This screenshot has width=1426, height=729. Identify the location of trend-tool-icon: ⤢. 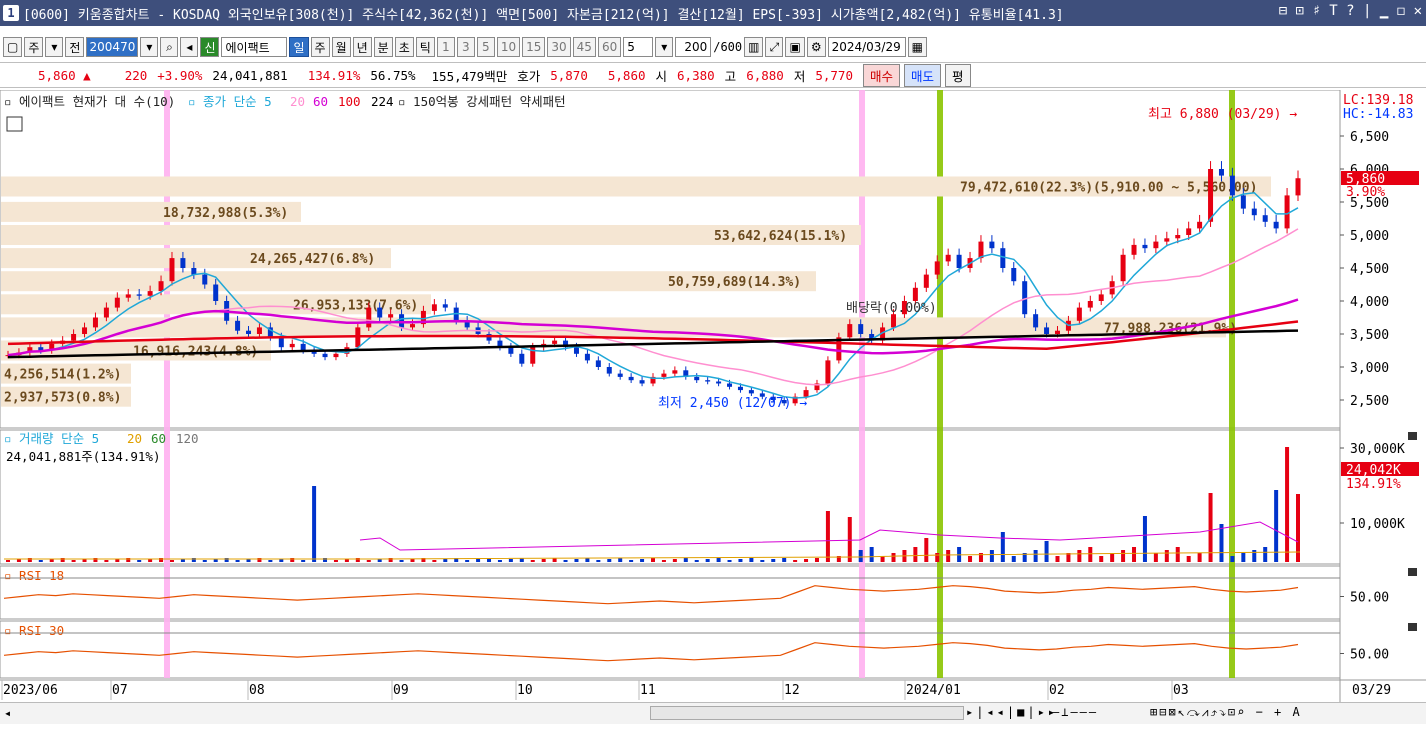
(774, 47).